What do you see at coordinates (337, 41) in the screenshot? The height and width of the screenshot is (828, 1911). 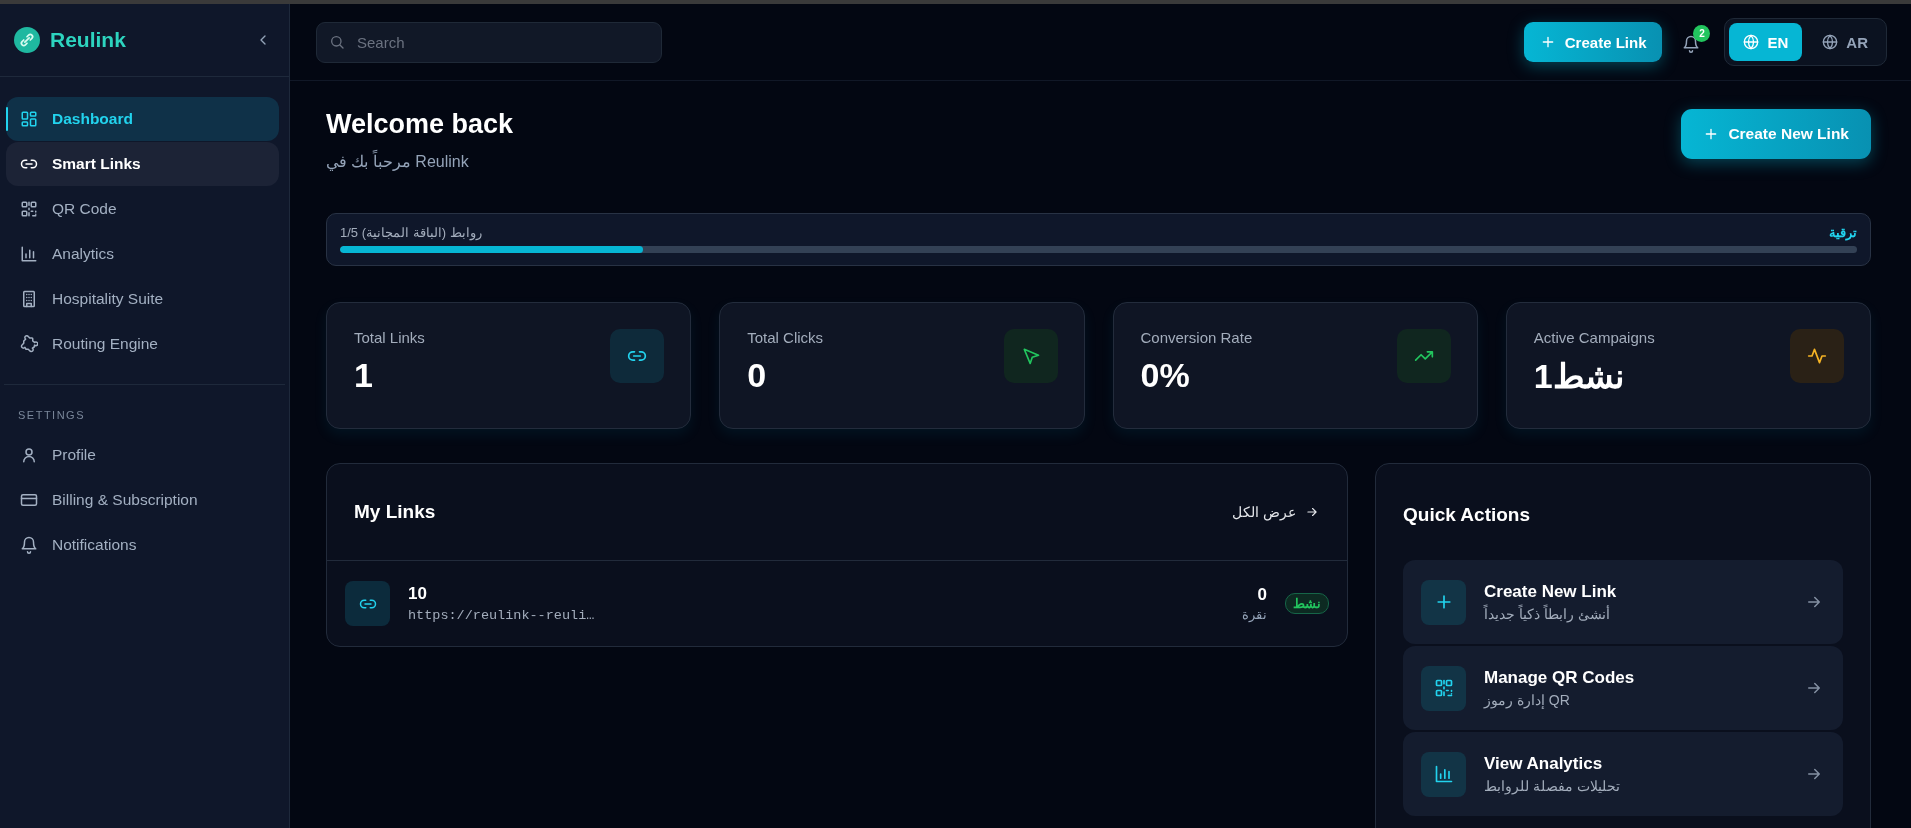 I see `search-icon` at bounding box center [337, 41].